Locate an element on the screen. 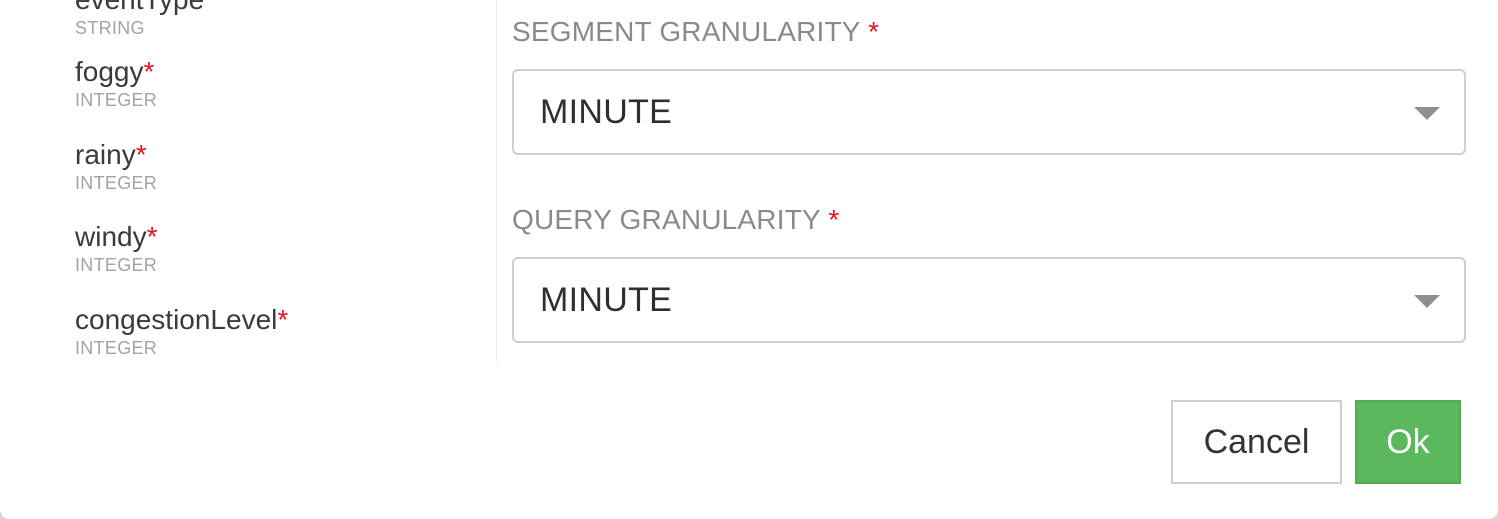 This screenshot has height=519, width=1498. segment-granularity-select: MINUTE is located at coordinates (989, 112).